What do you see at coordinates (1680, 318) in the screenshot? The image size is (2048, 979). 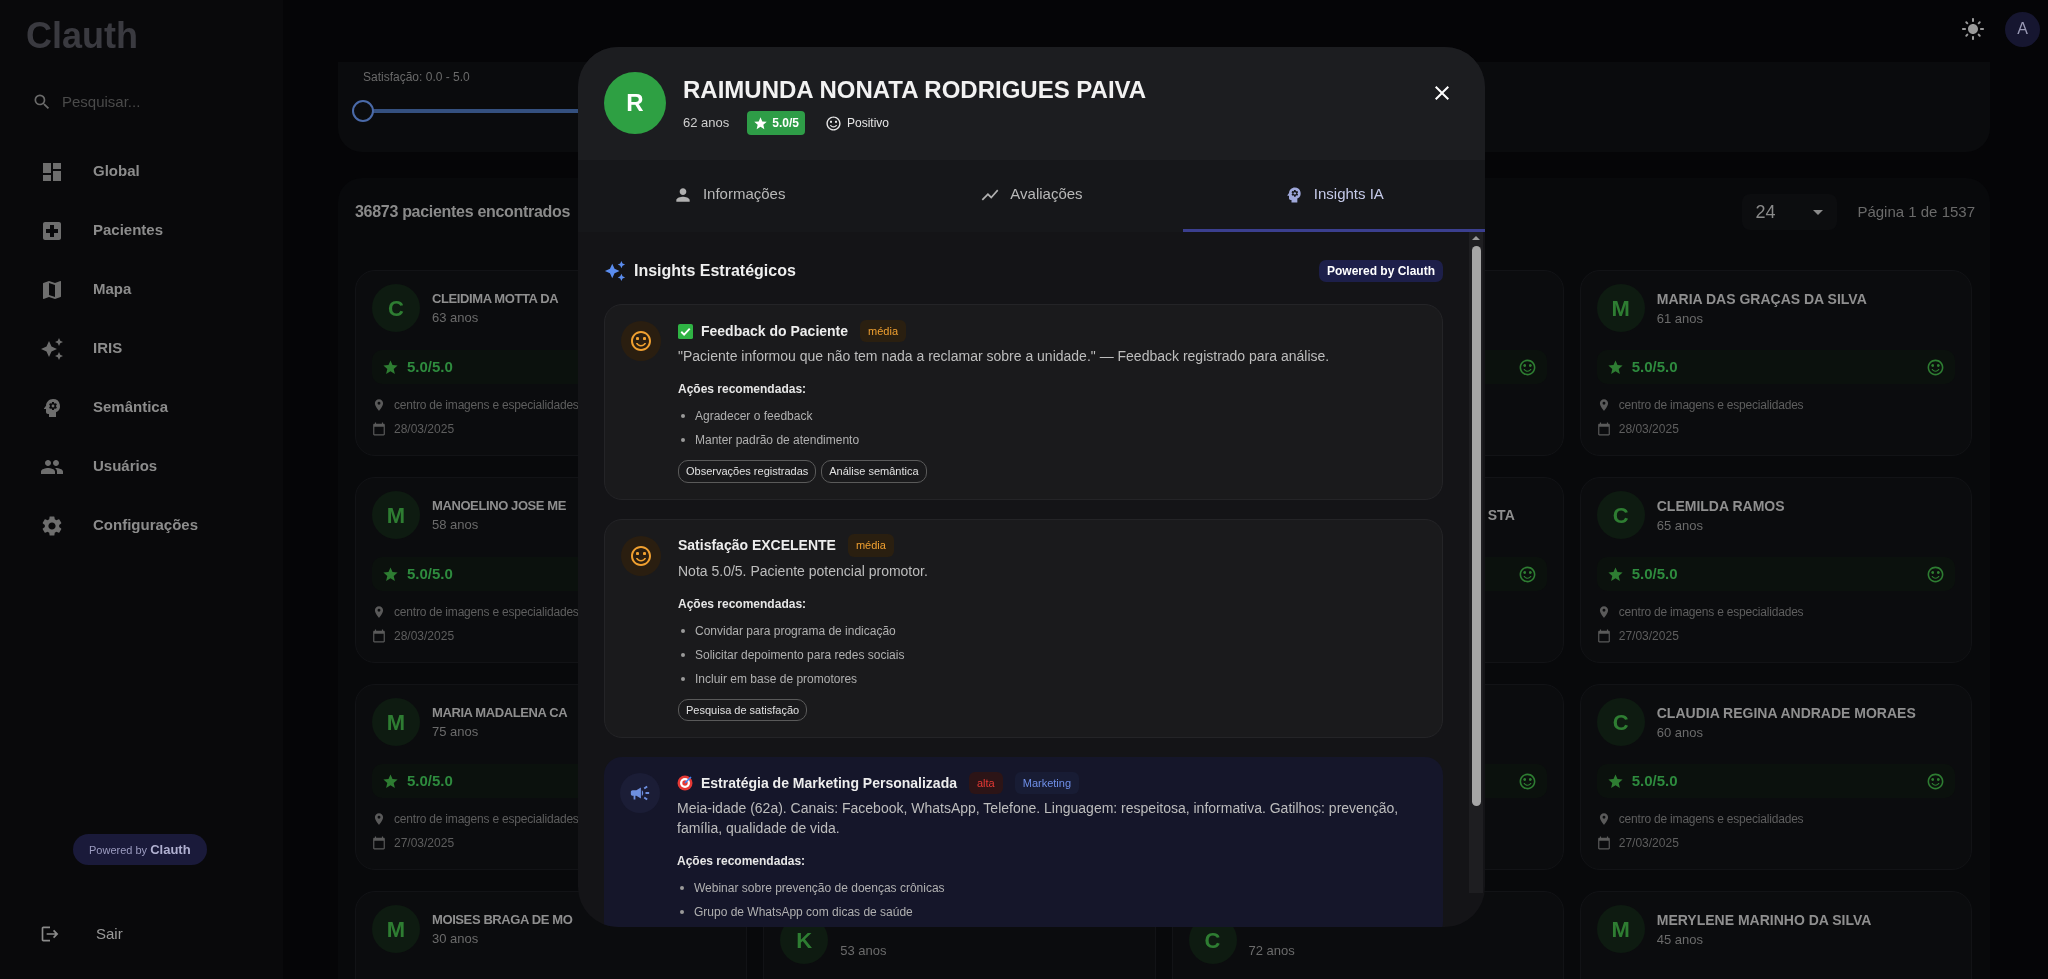 I see `patient-age: 61 anos` at bounding box center [1680, 318].